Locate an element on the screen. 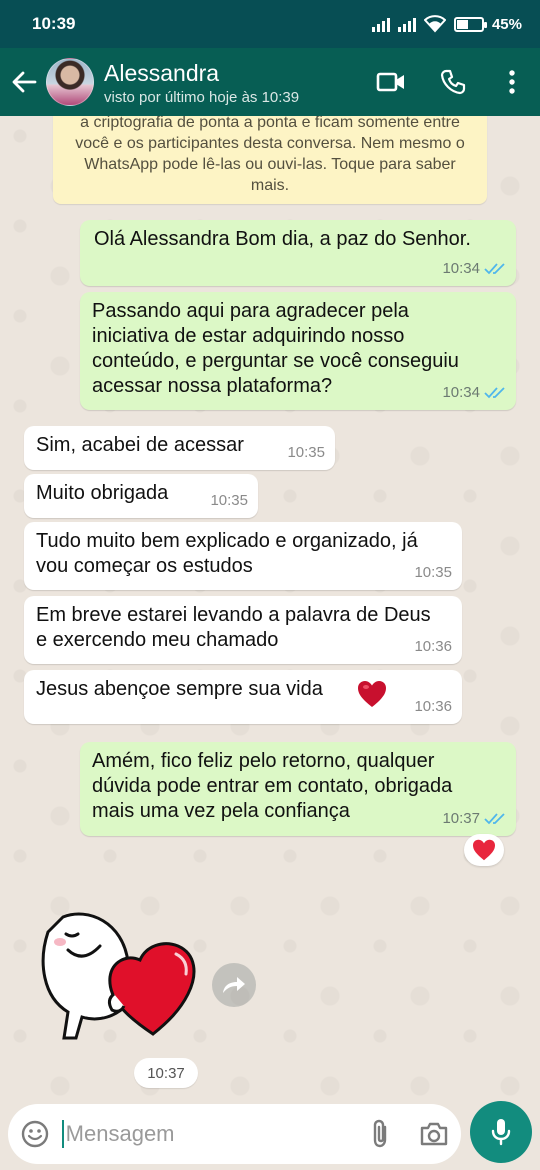 The image size is (540, 1170). wifi-icon is located at coordinates (434, 24).